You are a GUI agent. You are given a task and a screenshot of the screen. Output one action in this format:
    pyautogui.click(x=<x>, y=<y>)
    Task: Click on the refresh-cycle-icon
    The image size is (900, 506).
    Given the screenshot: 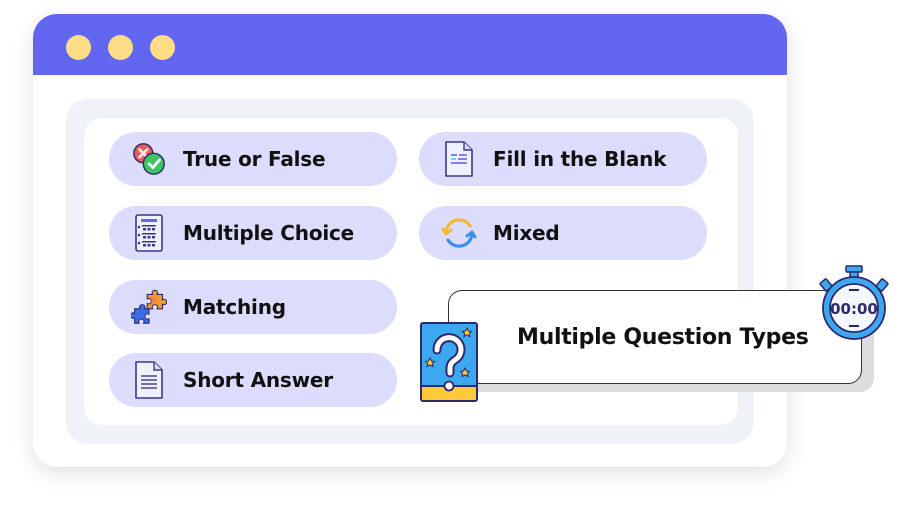 What is the action you would take?
    pyautogui.click(x=459, y=233)
    